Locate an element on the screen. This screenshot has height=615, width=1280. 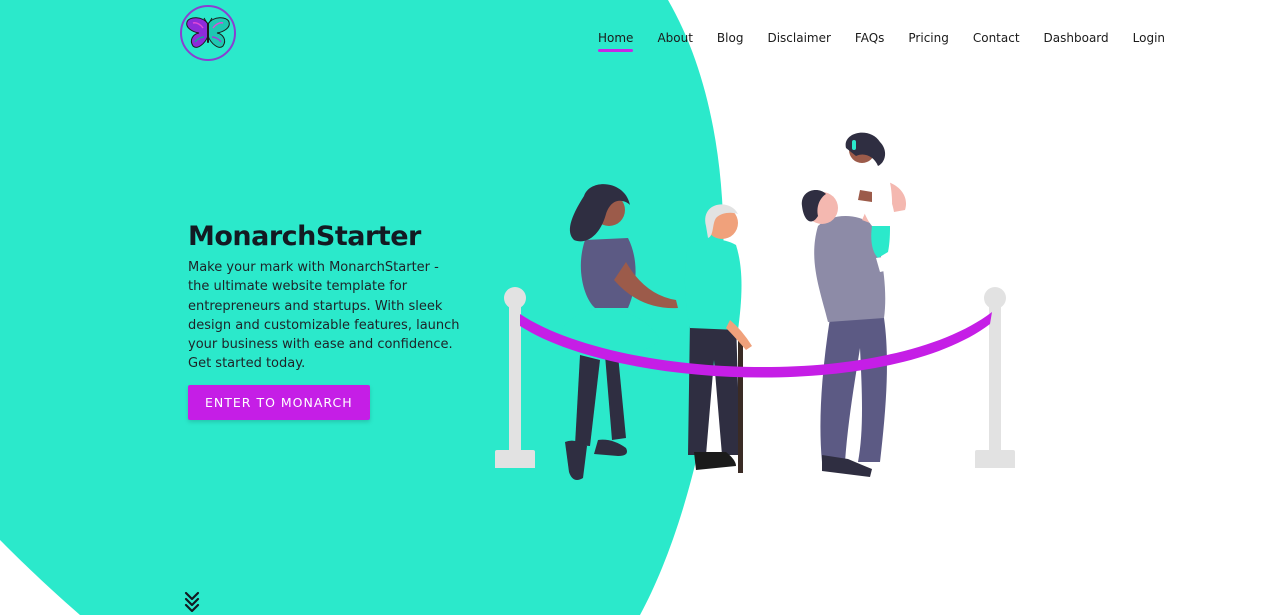
elderly-man-figure is located at coordinates (718, 338).